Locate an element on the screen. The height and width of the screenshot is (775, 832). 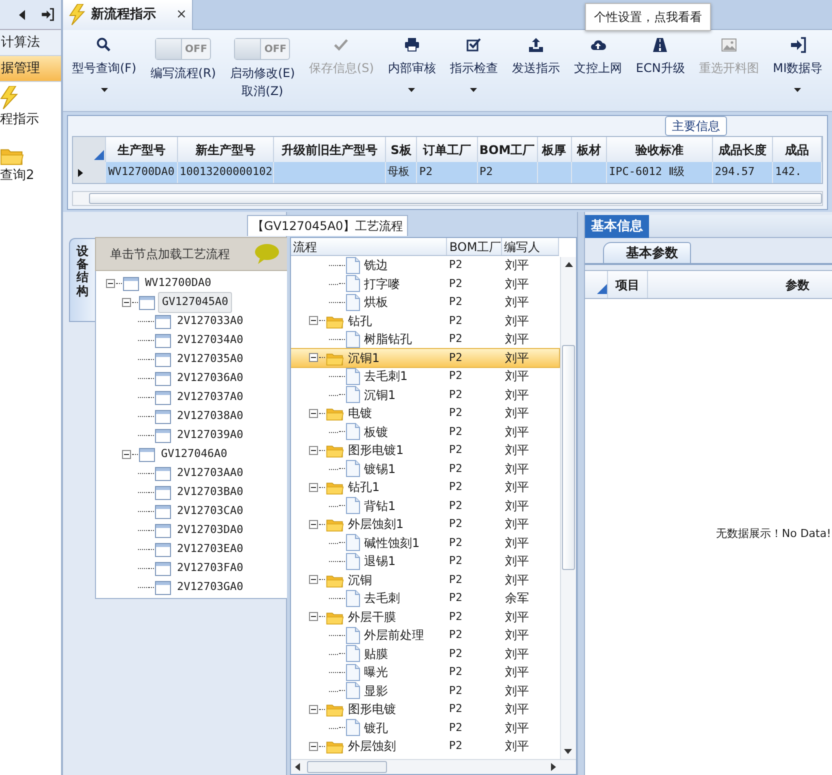
tree-node: GV127045A0 is located at coordinates (195, 302).